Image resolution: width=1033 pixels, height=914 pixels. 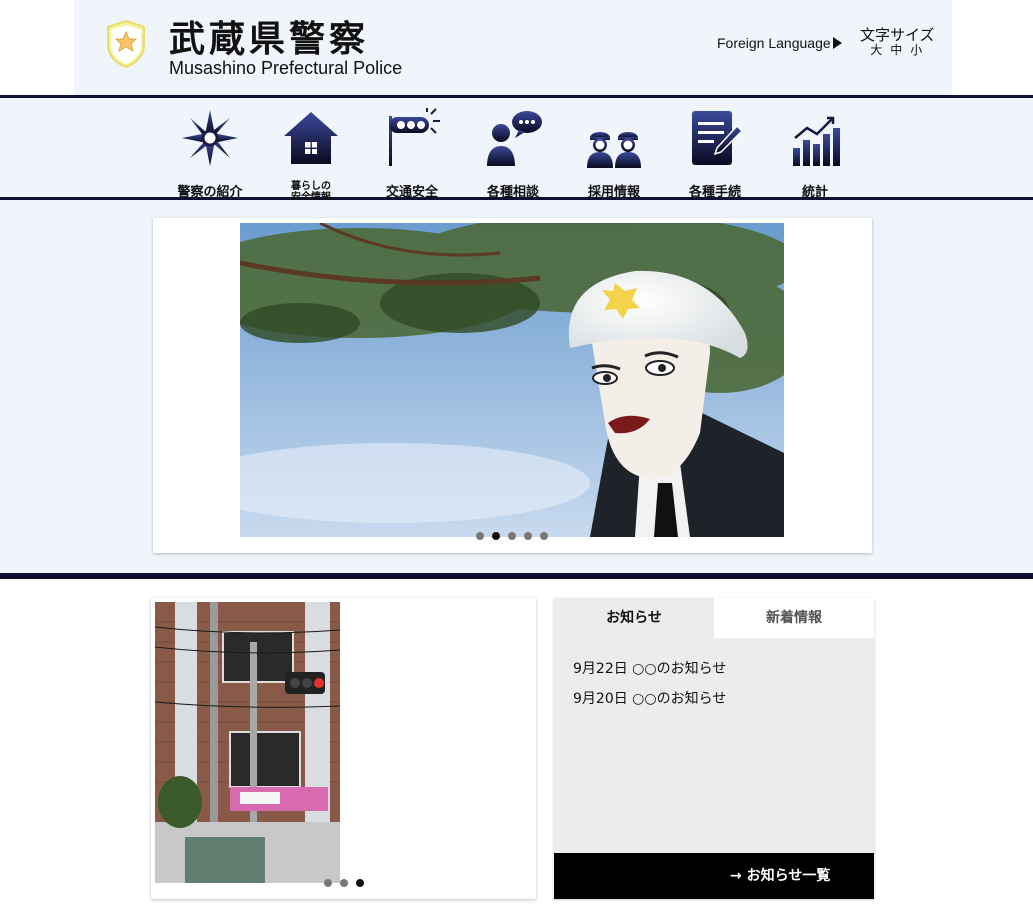 I want to click on hero-pagination, so click(x=512, y=536).